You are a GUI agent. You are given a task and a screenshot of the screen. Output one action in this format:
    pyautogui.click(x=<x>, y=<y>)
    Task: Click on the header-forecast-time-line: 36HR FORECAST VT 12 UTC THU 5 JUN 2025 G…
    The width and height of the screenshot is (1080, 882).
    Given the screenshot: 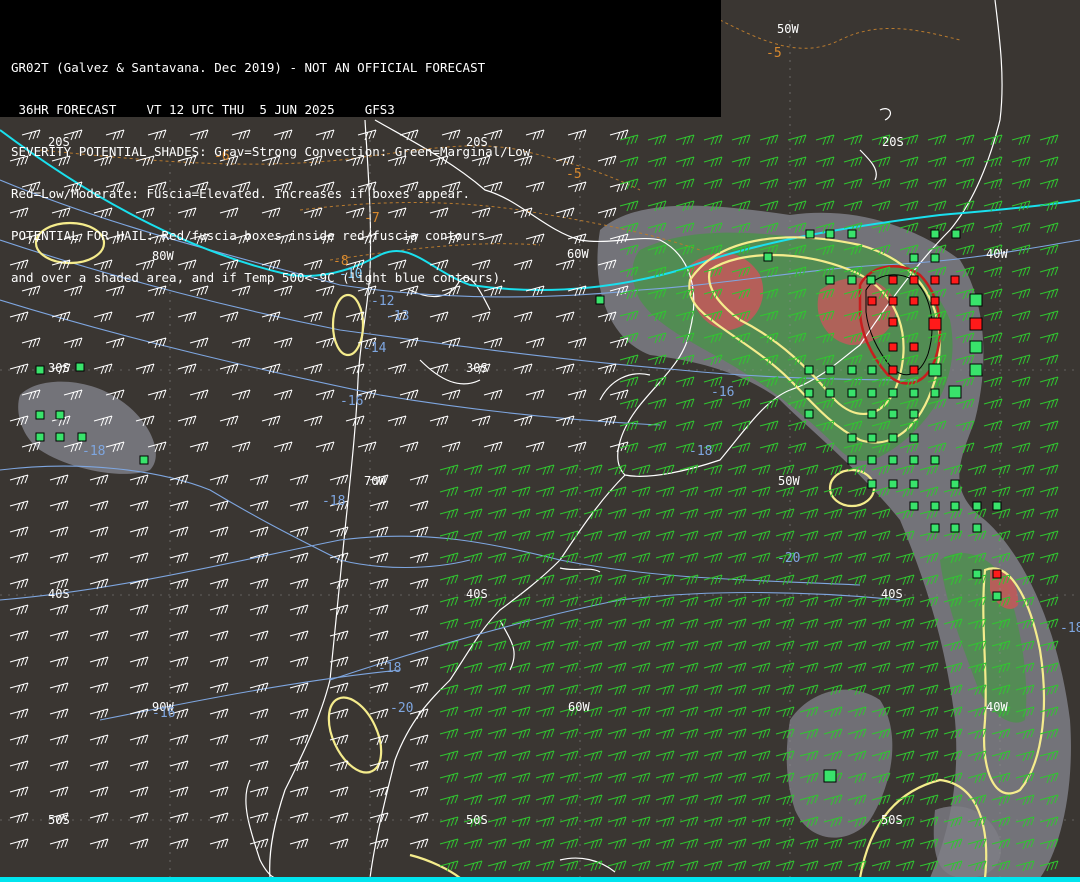 What is the action you would take?
    pyautogui.click(x=203, y=110)
    